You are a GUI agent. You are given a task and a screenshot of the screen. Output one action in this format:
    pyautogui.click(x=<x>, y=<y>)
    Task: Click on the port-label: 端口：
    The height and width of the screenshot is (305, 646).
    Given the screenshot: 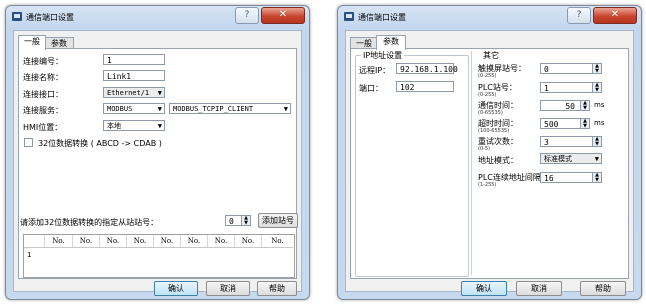 What is the action you would take?
    pyautogui.click(x=371, y=88)
    